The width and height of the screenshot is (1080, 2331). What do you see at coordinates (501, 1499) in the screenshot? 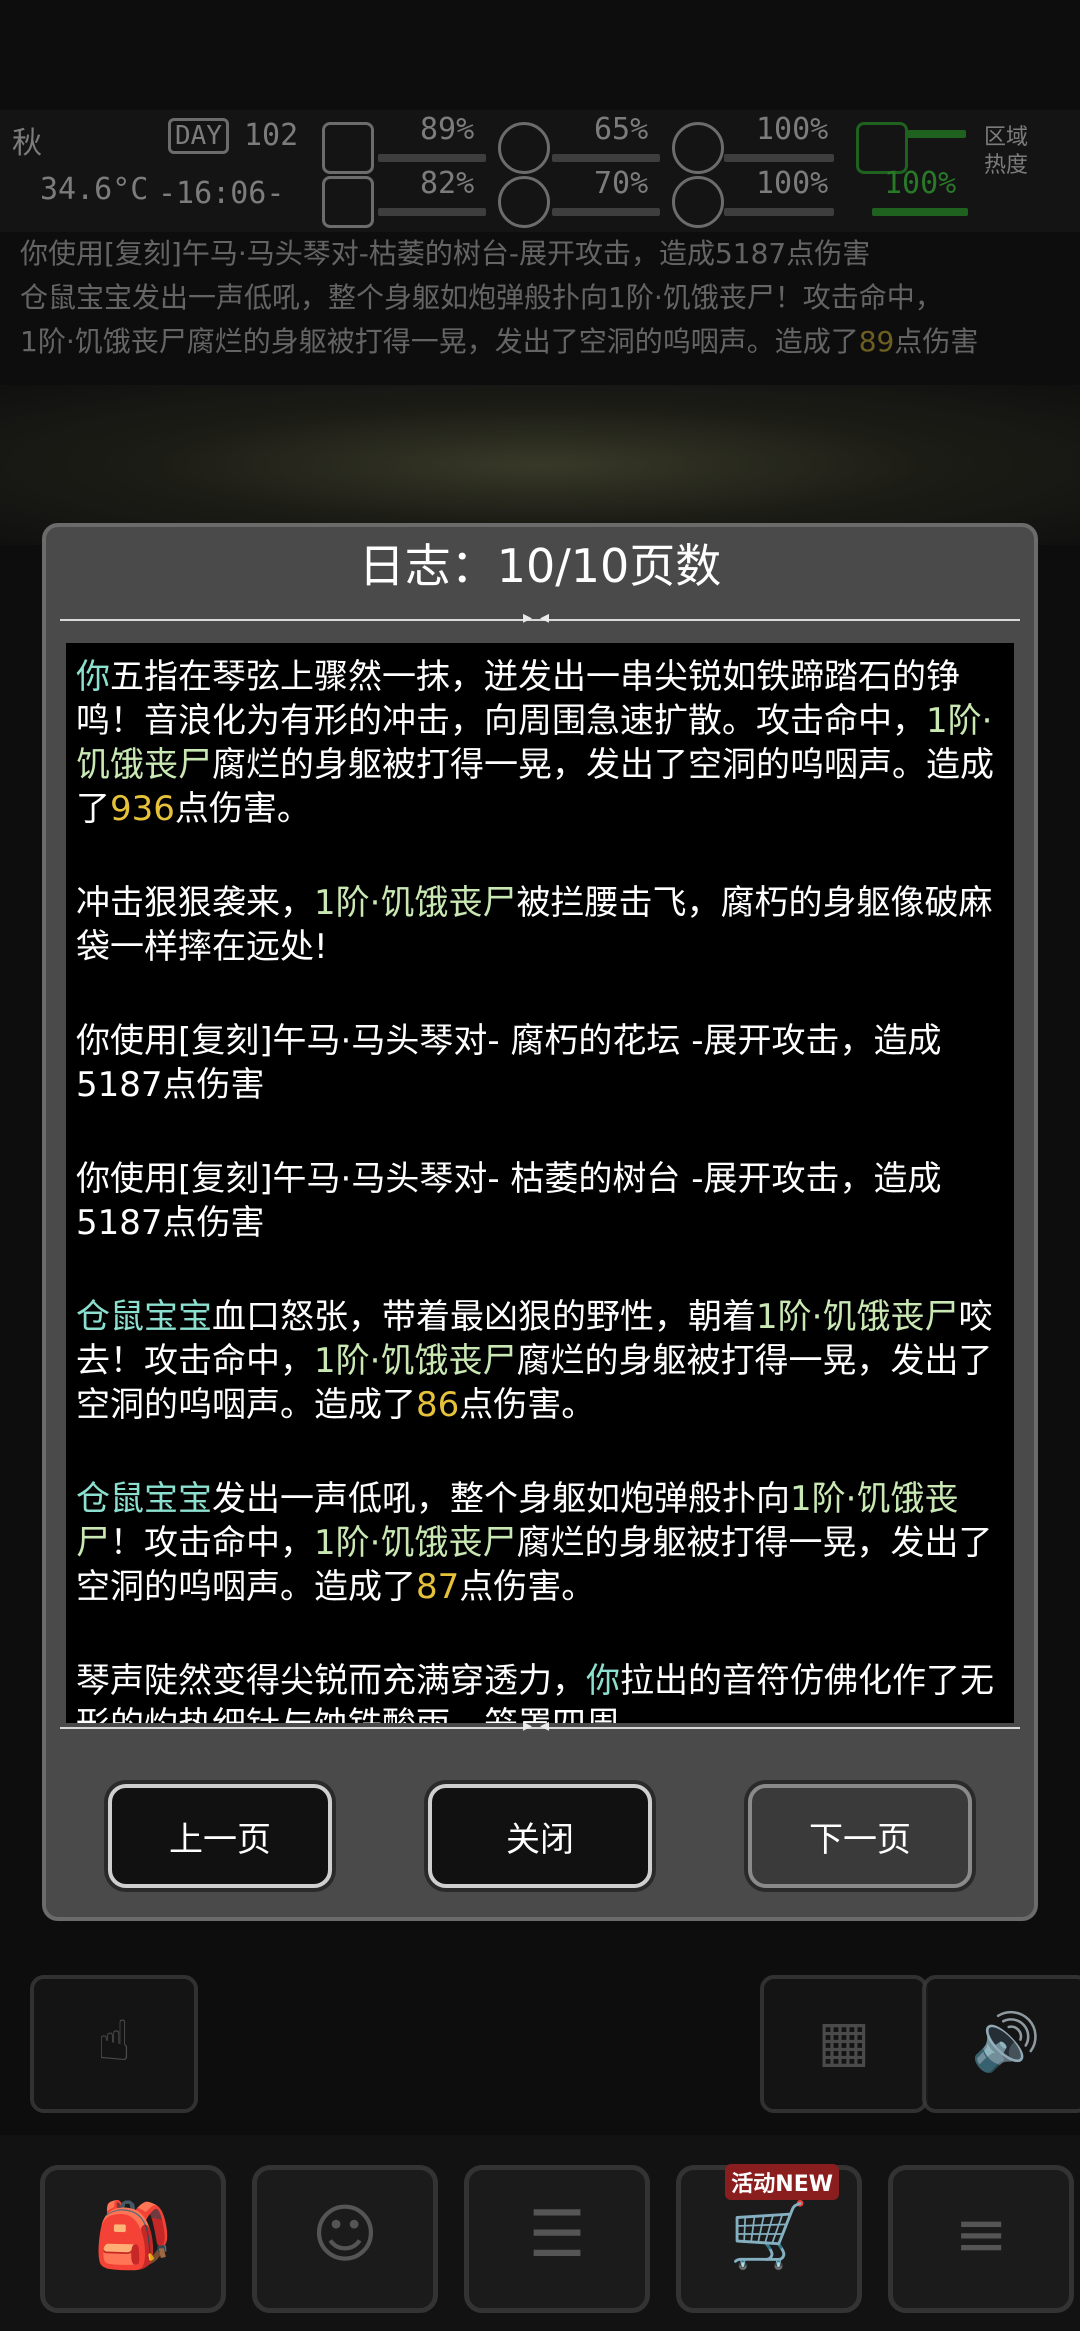
I see `log-text: 发出一声低吼，整个身躯如炮弹般扑向` at bounding box center [501, 1499].